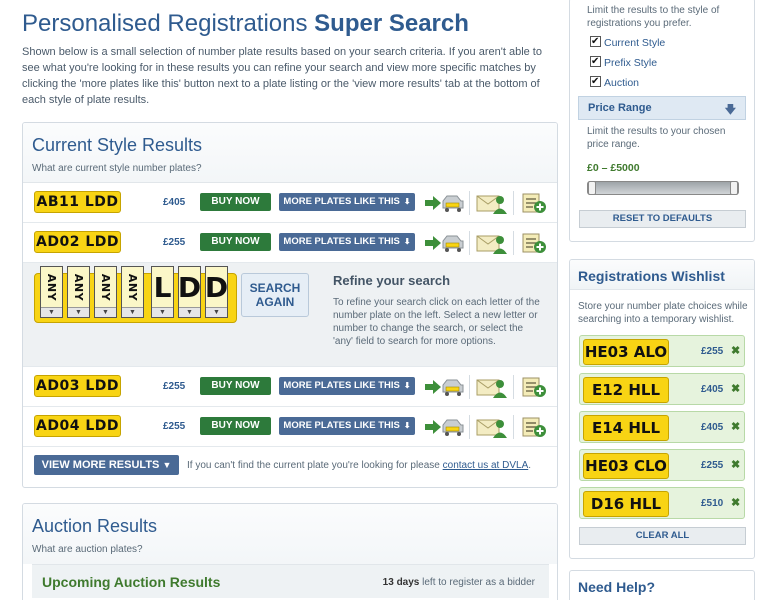 This screenshot has width=770, height=600. I want to click on current-style-title: Current Style Results, so click(117, 145).